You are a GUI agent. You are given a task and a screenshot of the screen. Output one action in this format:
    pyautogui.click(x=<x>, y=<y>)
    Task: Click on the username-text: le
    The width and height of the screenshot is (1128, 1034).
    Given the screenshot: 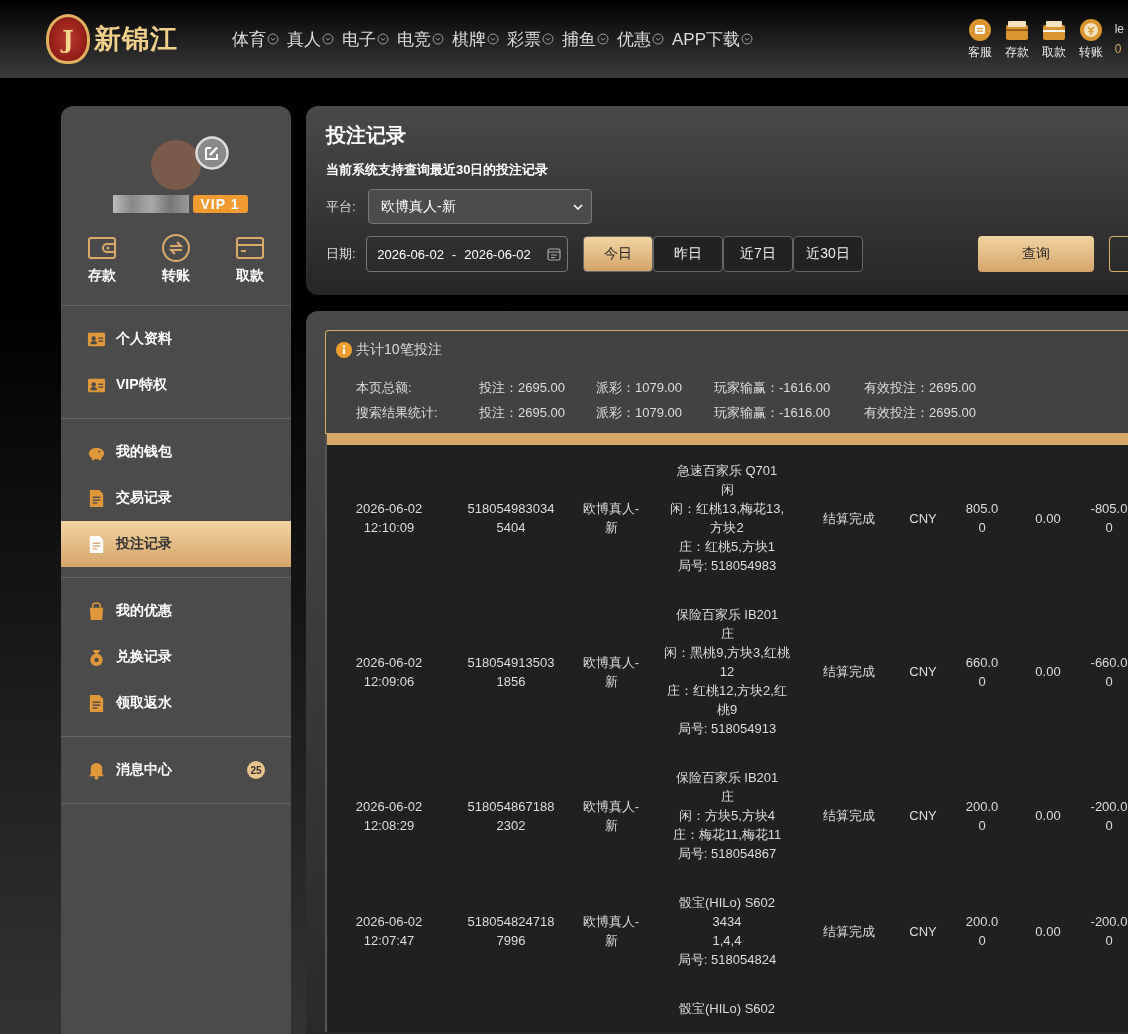 What is the action you would take?
    pyautogui.click(x=1119, y=29)
    